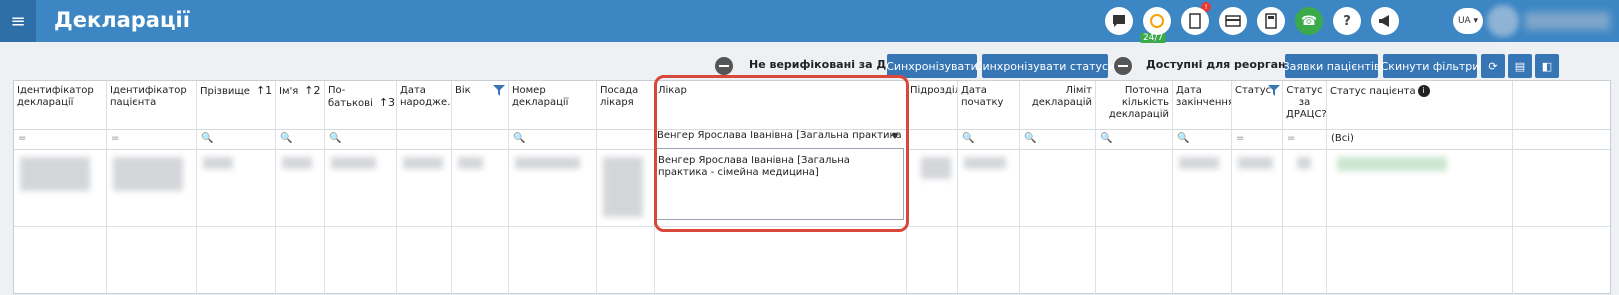  What do you see at coordinates (1057, 140) in the screenshot?
I see `filter-limit: 🔍` at bounding box center [1057, 140].